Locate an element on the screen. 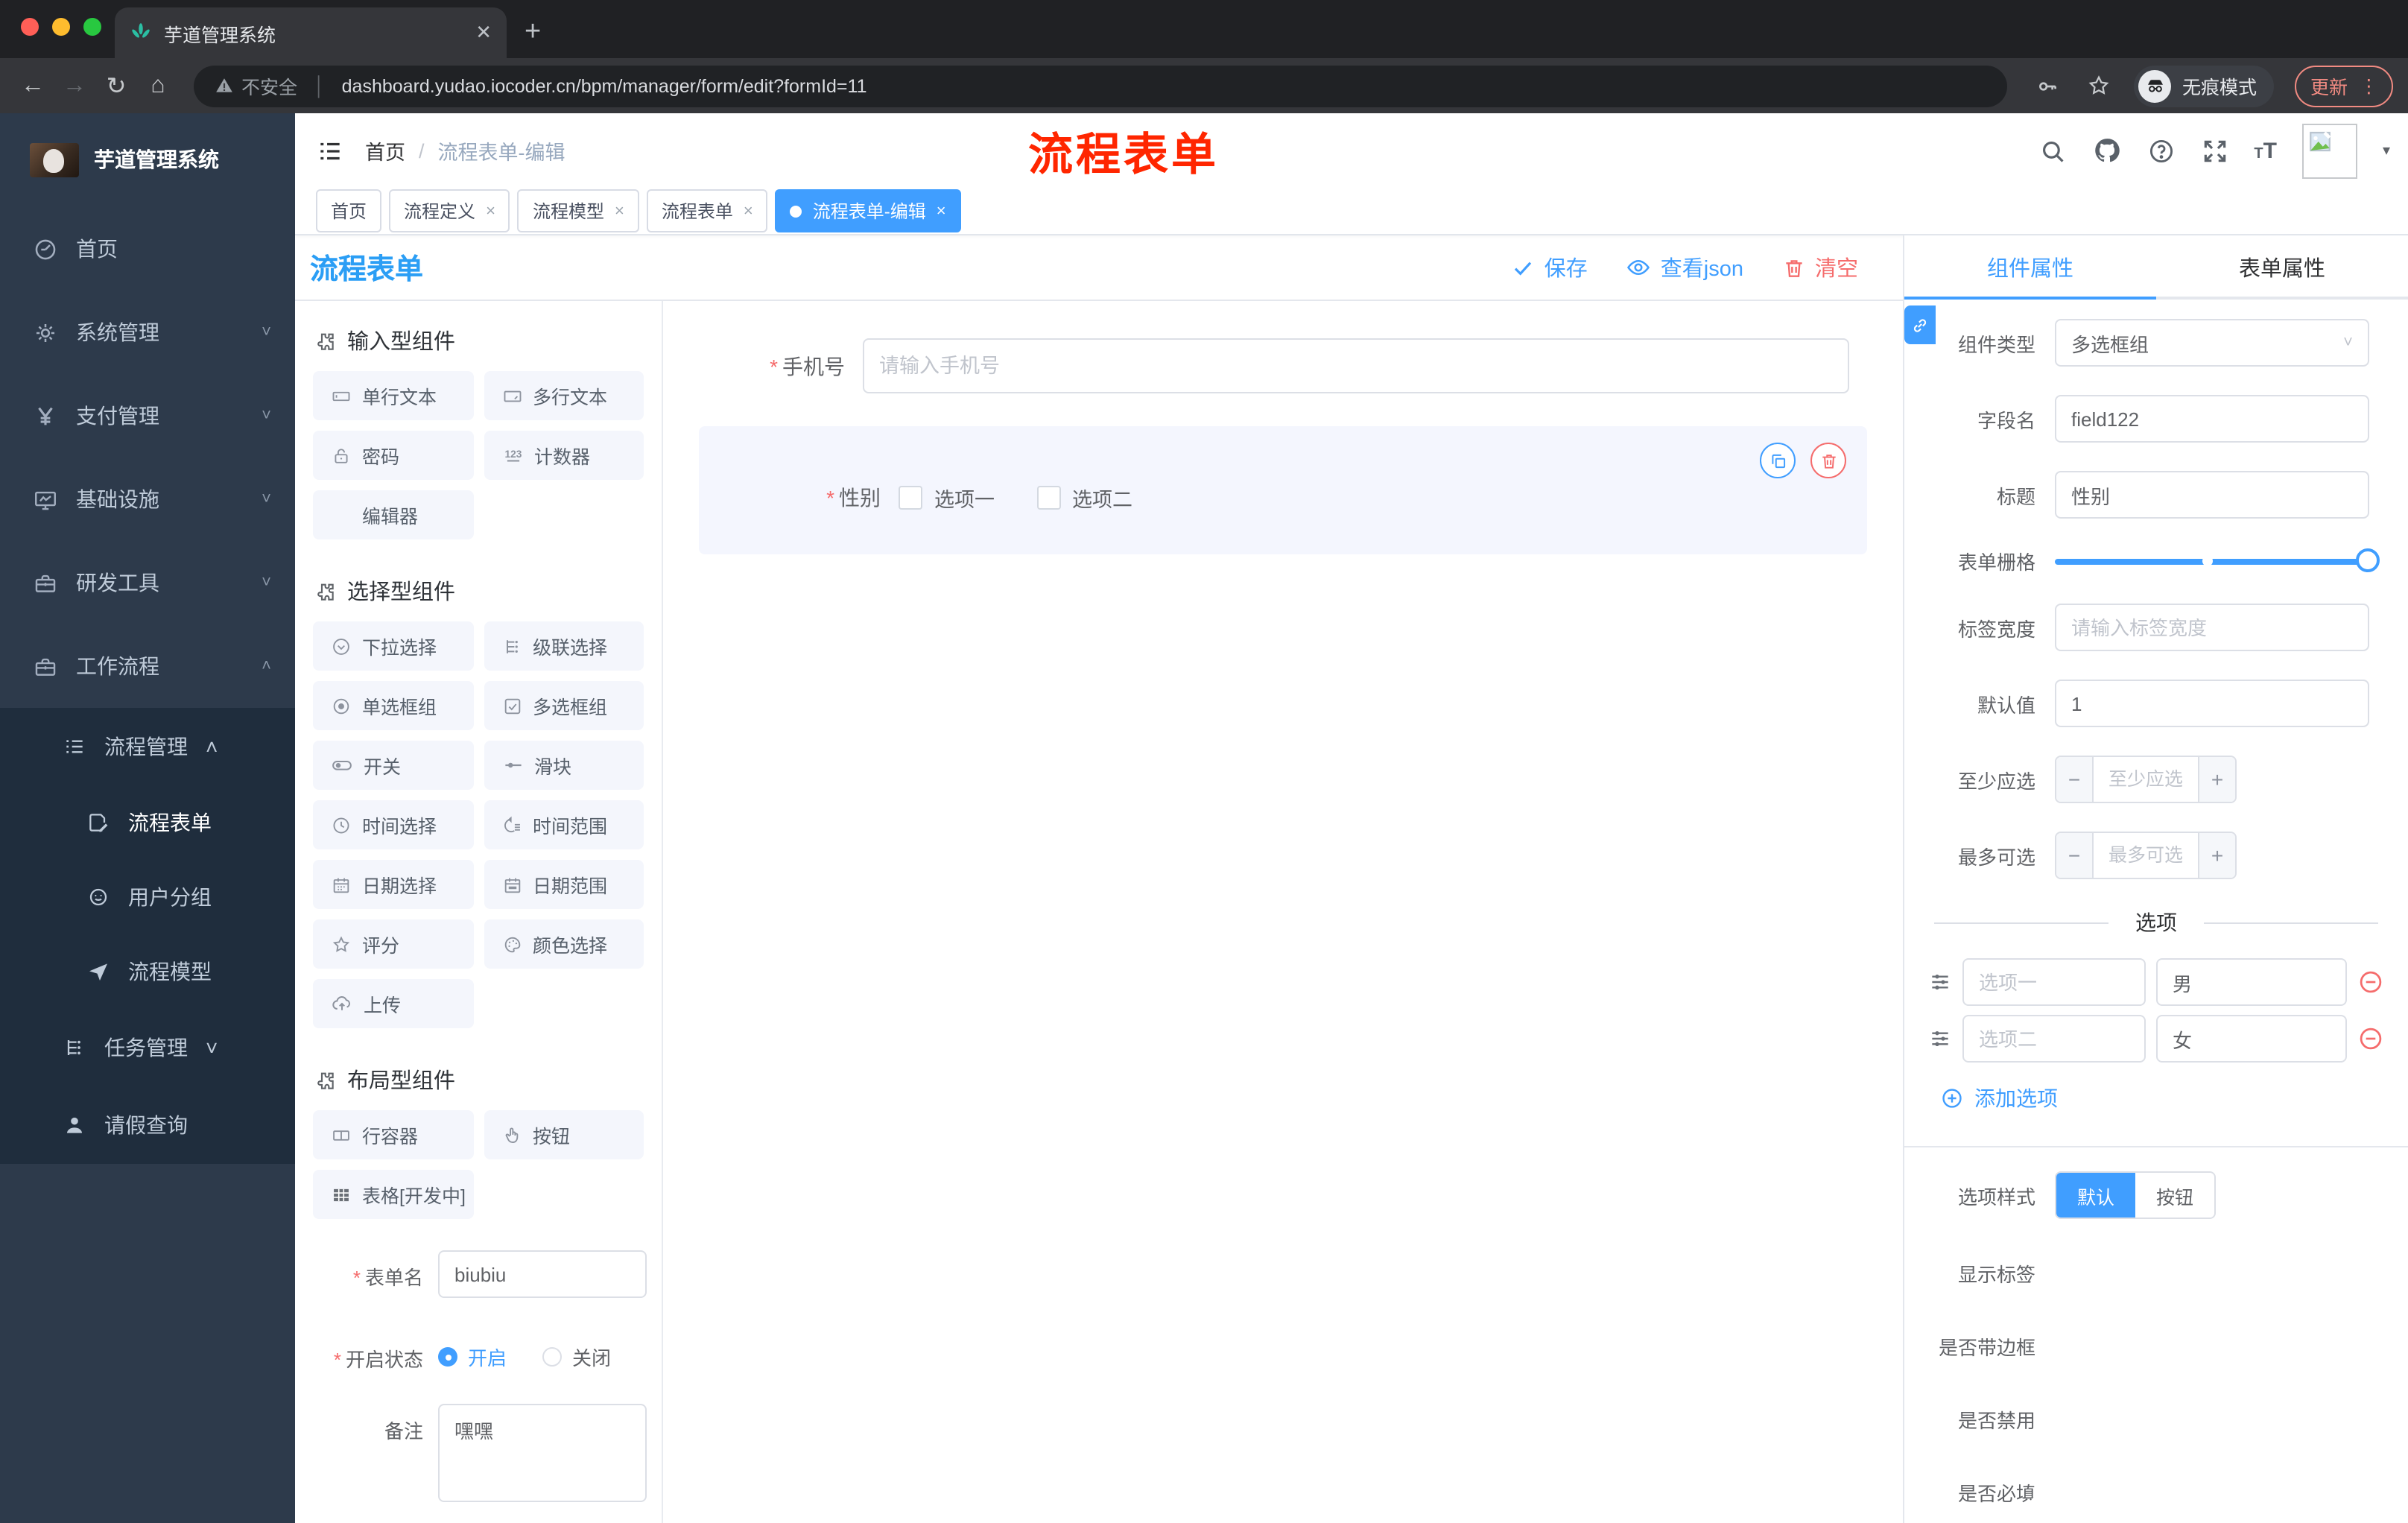 This screenshot has width=2408, height=1523. sidebar-item-process-form: 流程表单 is located at coordinates (147, 822).